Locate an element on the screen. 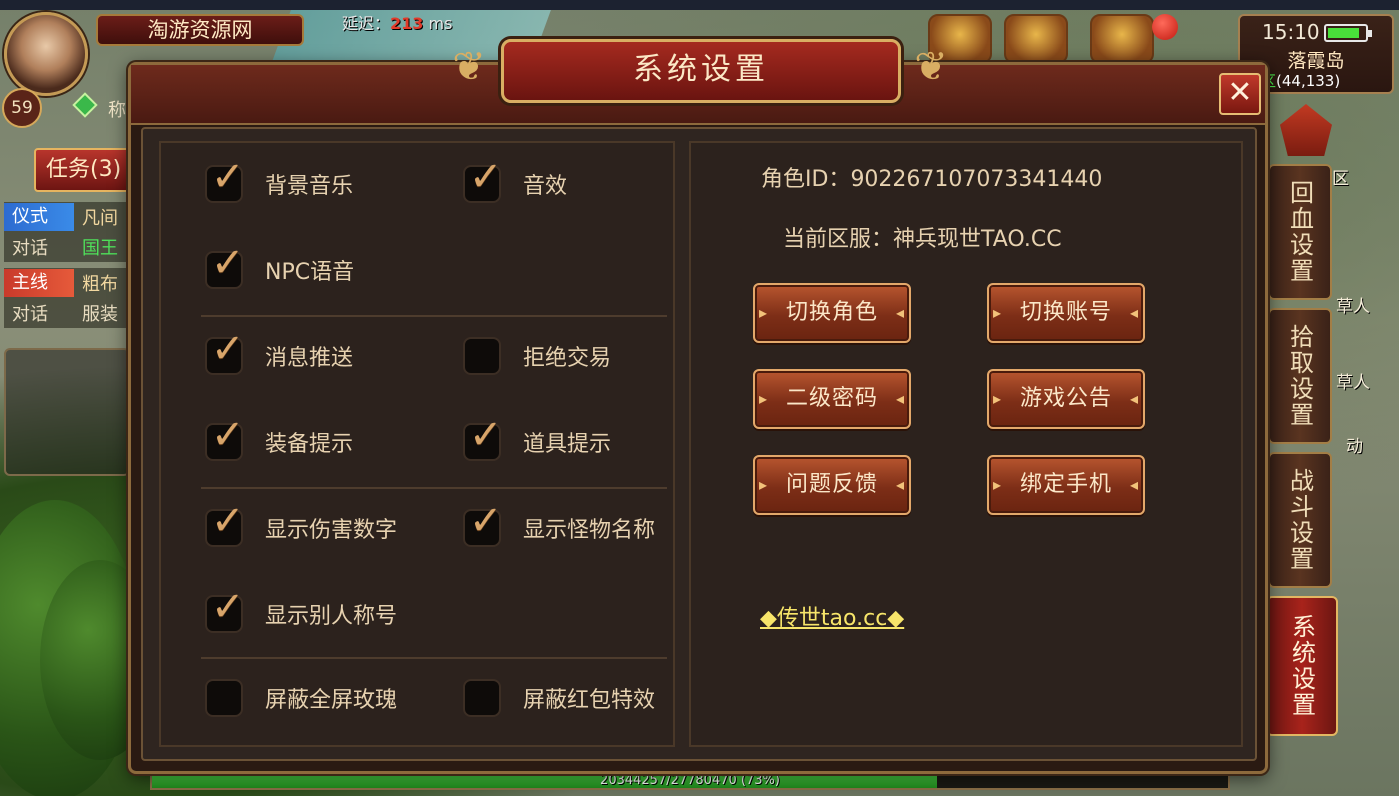 The image size is (1399, 796). option-label: 装备提示 is located at coordinates (309, 444).